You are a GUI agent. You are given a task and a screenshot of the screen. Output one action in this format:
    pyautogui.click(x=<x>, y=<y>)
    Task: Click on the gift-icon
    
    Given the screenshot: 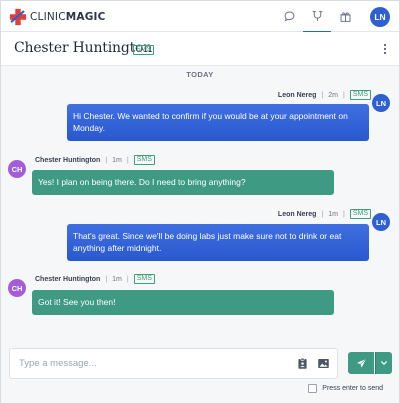 What is the action you would take?
    pyautogui.click(x=345, y=17)
    